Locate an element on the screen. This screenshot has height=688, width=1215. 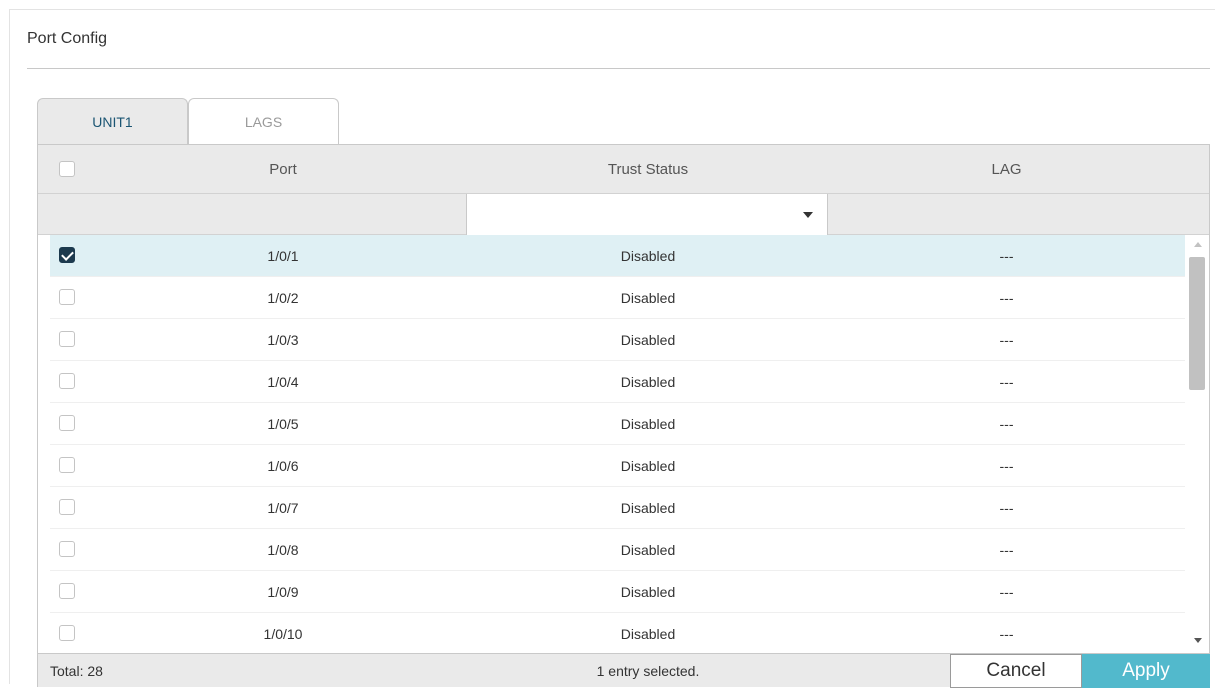
arrow-up-icon is located at coordinates (1198, 244).